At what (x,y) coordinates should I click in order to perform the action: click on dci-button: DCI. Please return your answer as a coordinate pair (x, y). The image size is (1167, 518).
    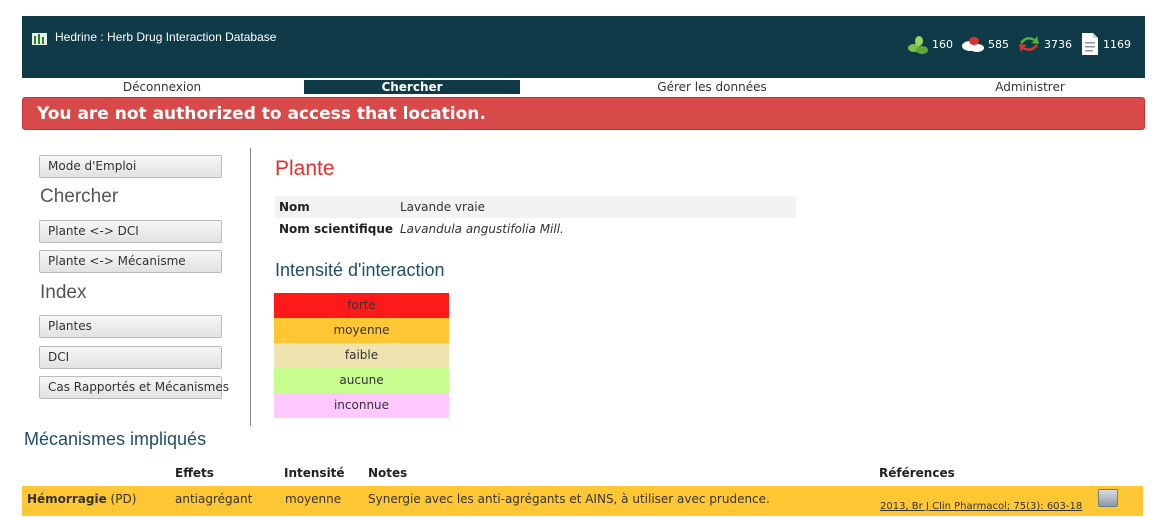
    Looking at the image, I should click on (130, 357).